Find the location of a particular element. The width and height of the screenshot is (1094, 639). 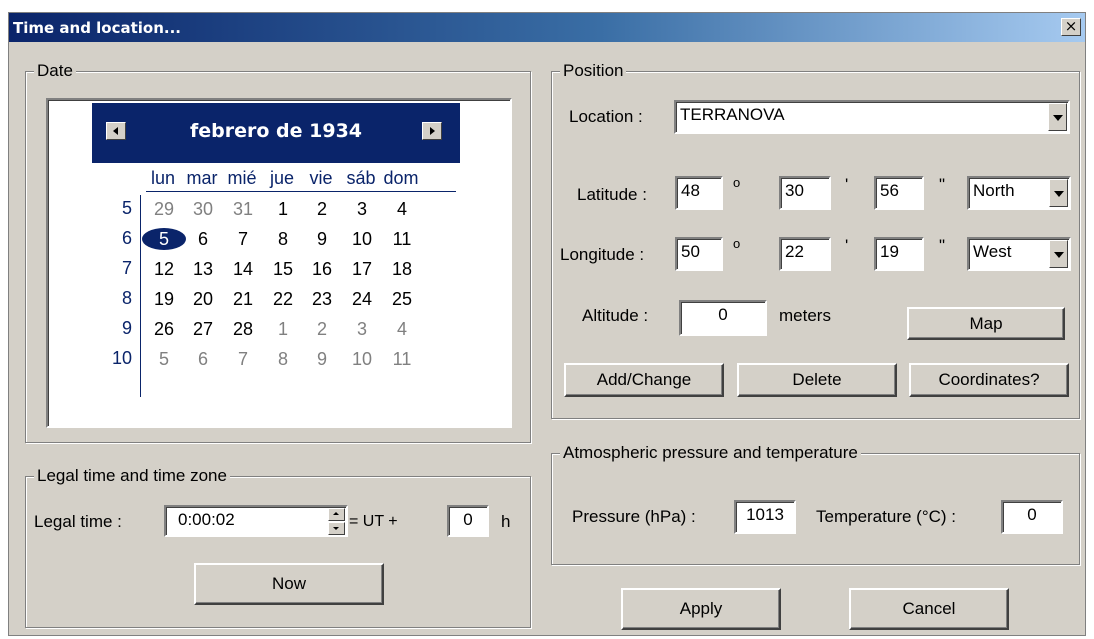

calendar-day: 17 is located at coordinates (362, 269).